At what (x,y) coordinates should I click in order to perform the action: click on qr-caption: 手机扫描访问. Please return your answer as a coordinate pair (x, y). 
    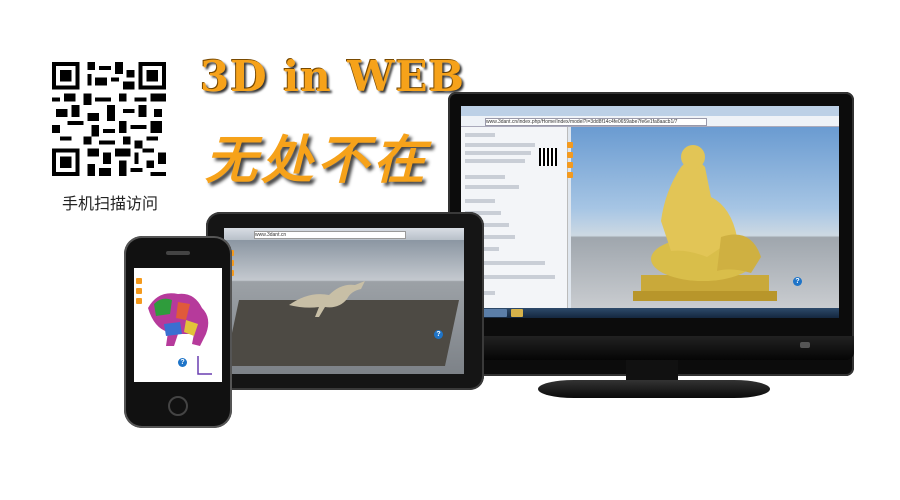
    Looking at the image, I should click on (109, 203).